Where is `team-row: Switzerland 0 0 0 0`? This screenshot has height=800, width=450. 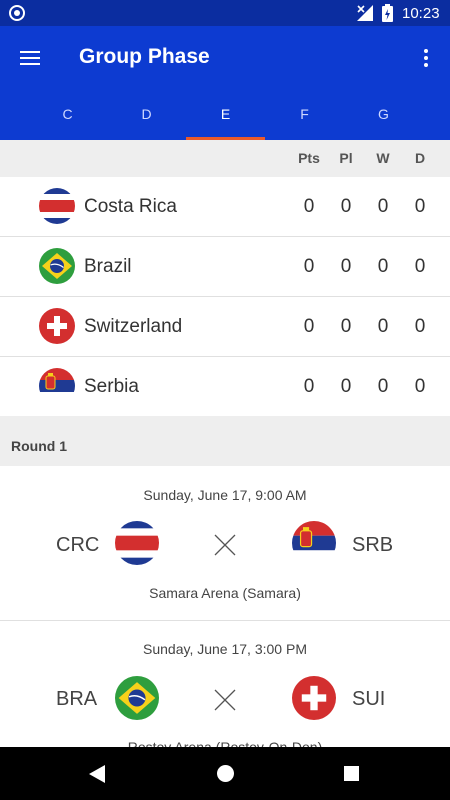 team-row: Switzerland 0 0 0 0 is located at coordinates (225, 327).